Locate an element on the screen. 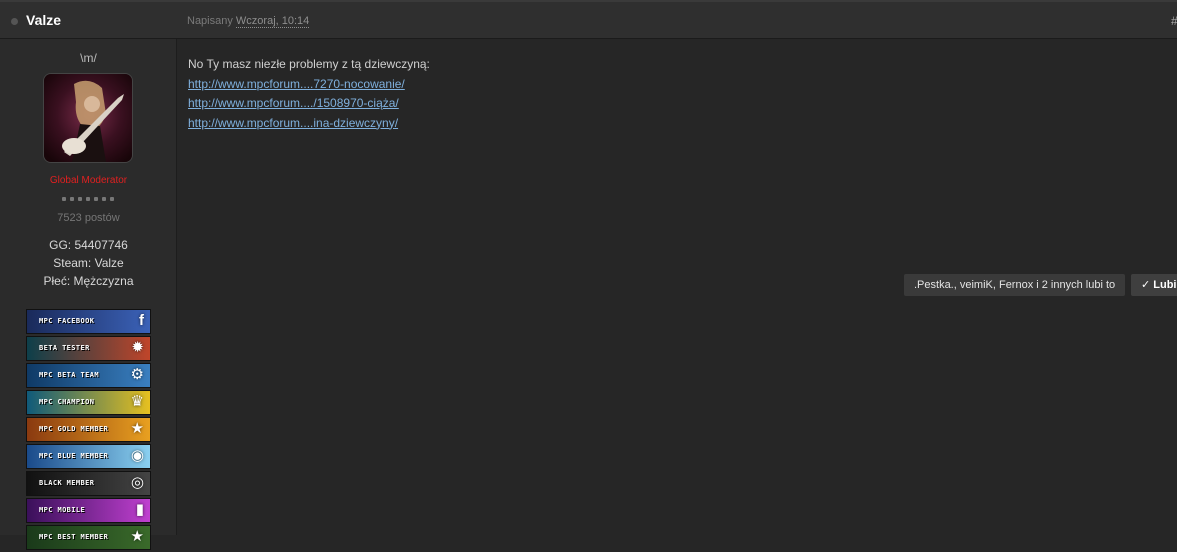 Image resolution: width=1177 pixels, height=552 pixels. award-label: MPC FACEBOOK is located at coordinates (67, 321).